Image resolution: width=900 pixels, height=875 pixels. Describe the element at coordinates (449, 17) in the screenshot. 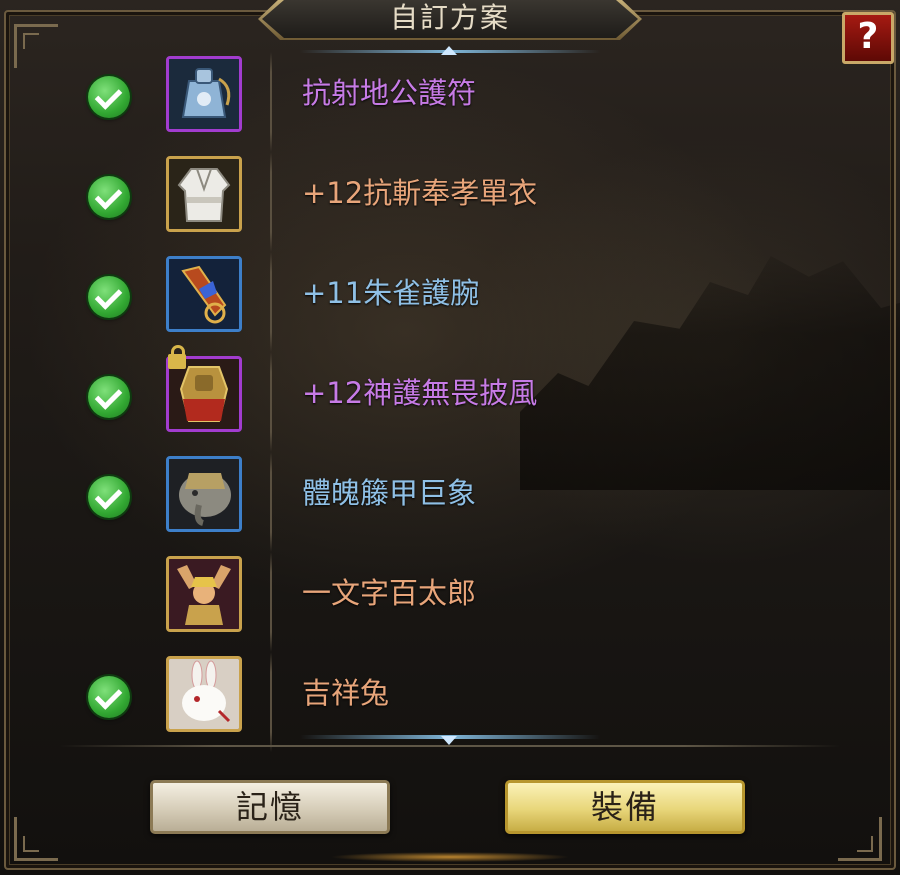

I see `window-title: 自訂方案` at that location.